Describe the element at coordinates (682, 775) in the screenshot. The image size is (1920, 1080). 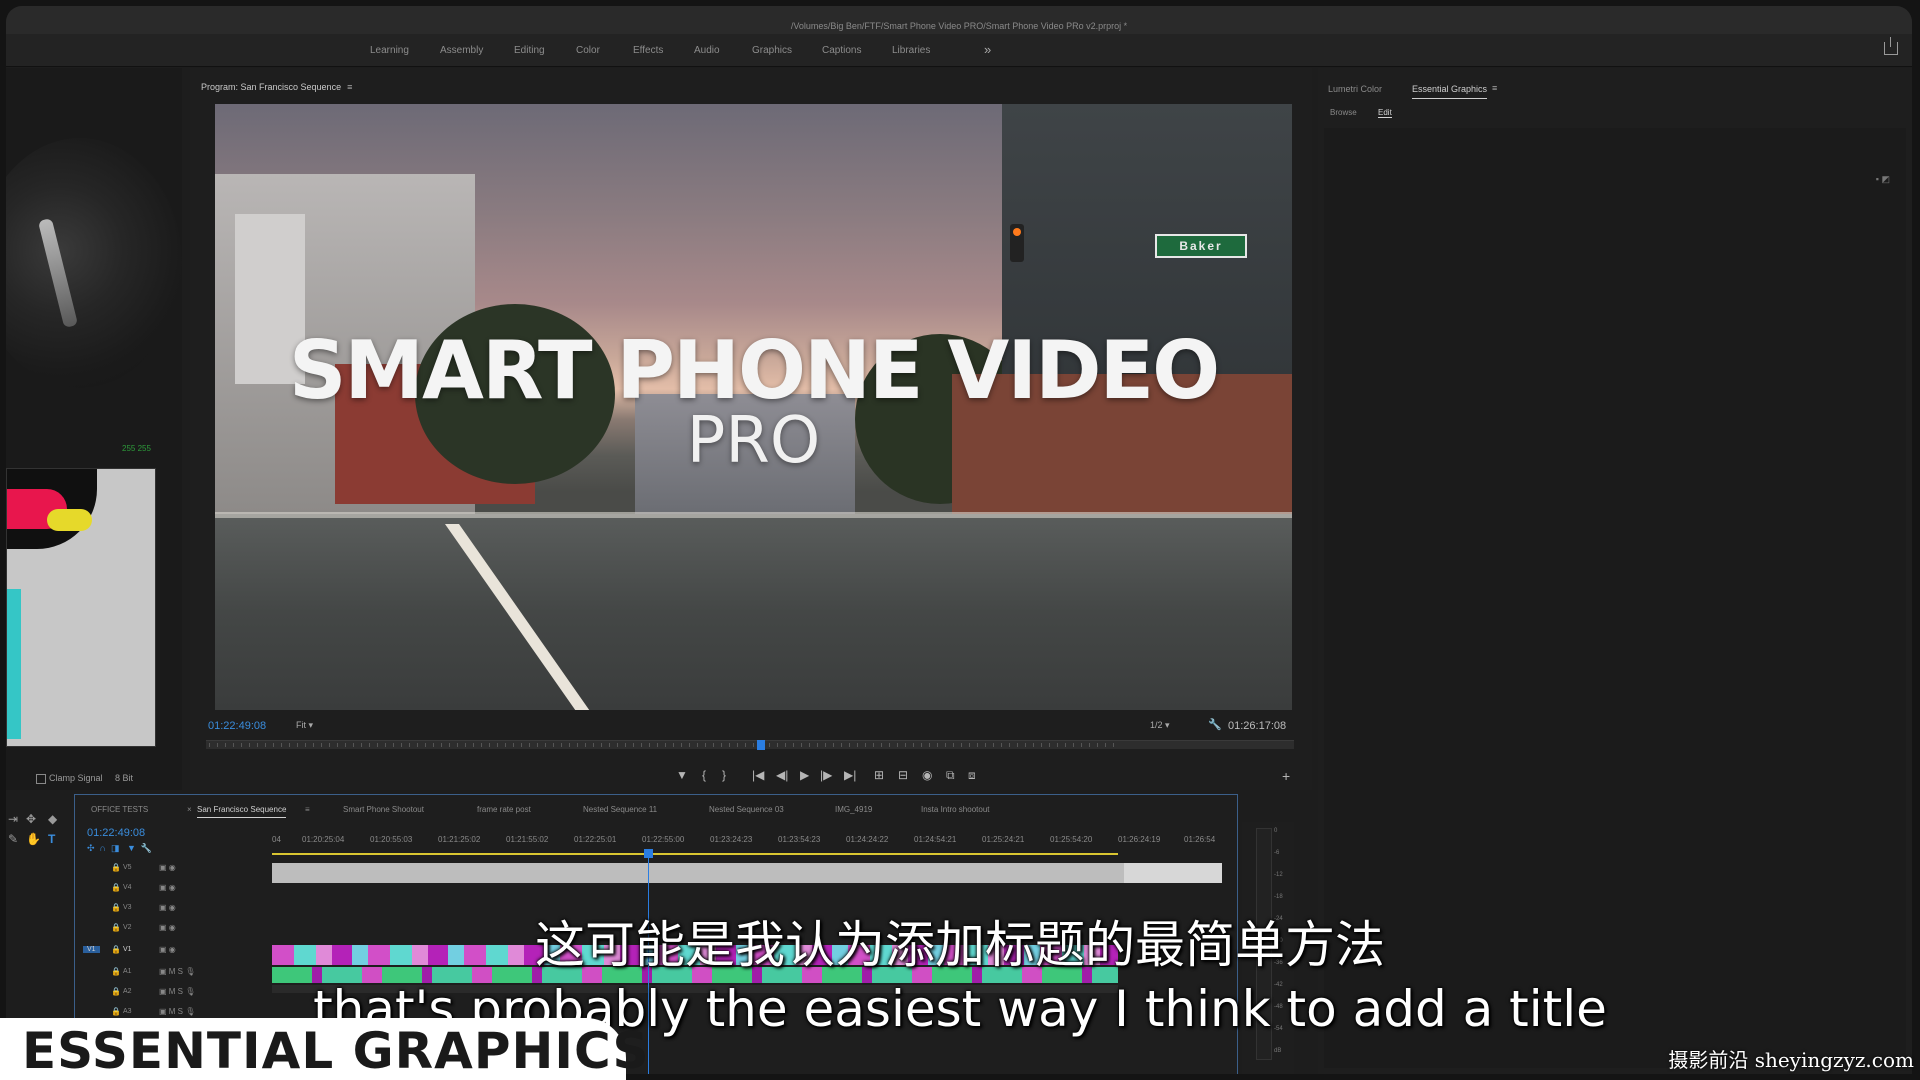
I see `add-marker-button: ▼` at that location.